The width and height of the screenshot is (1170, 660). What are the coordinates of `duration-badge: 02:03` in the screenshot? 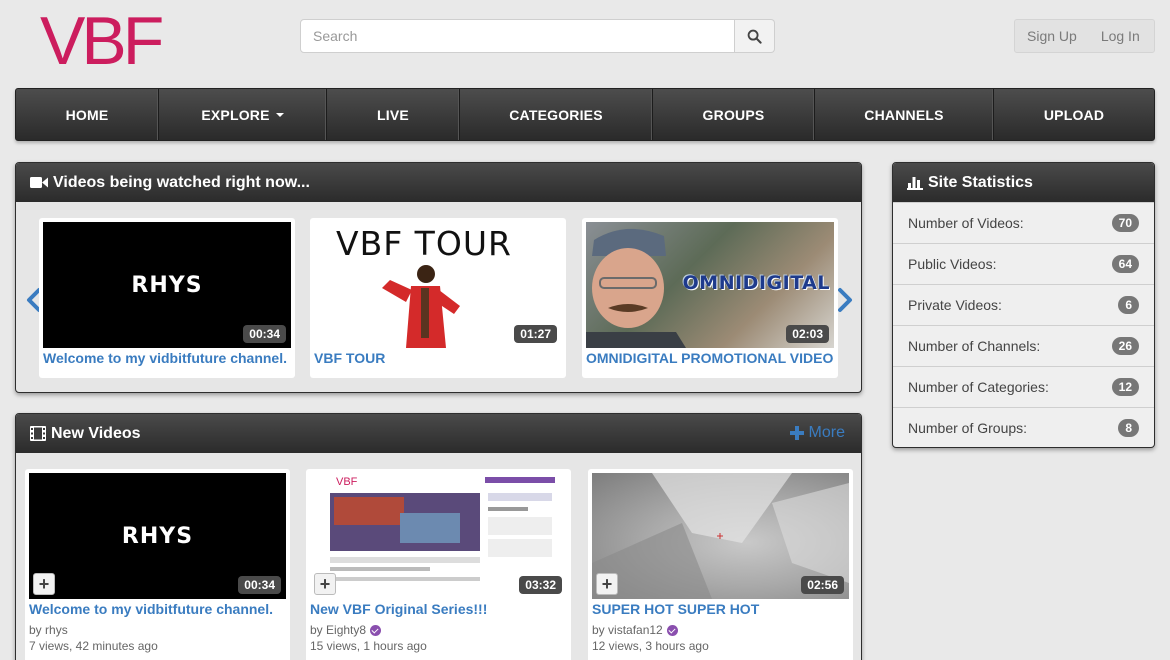 It's located at (807, 334).